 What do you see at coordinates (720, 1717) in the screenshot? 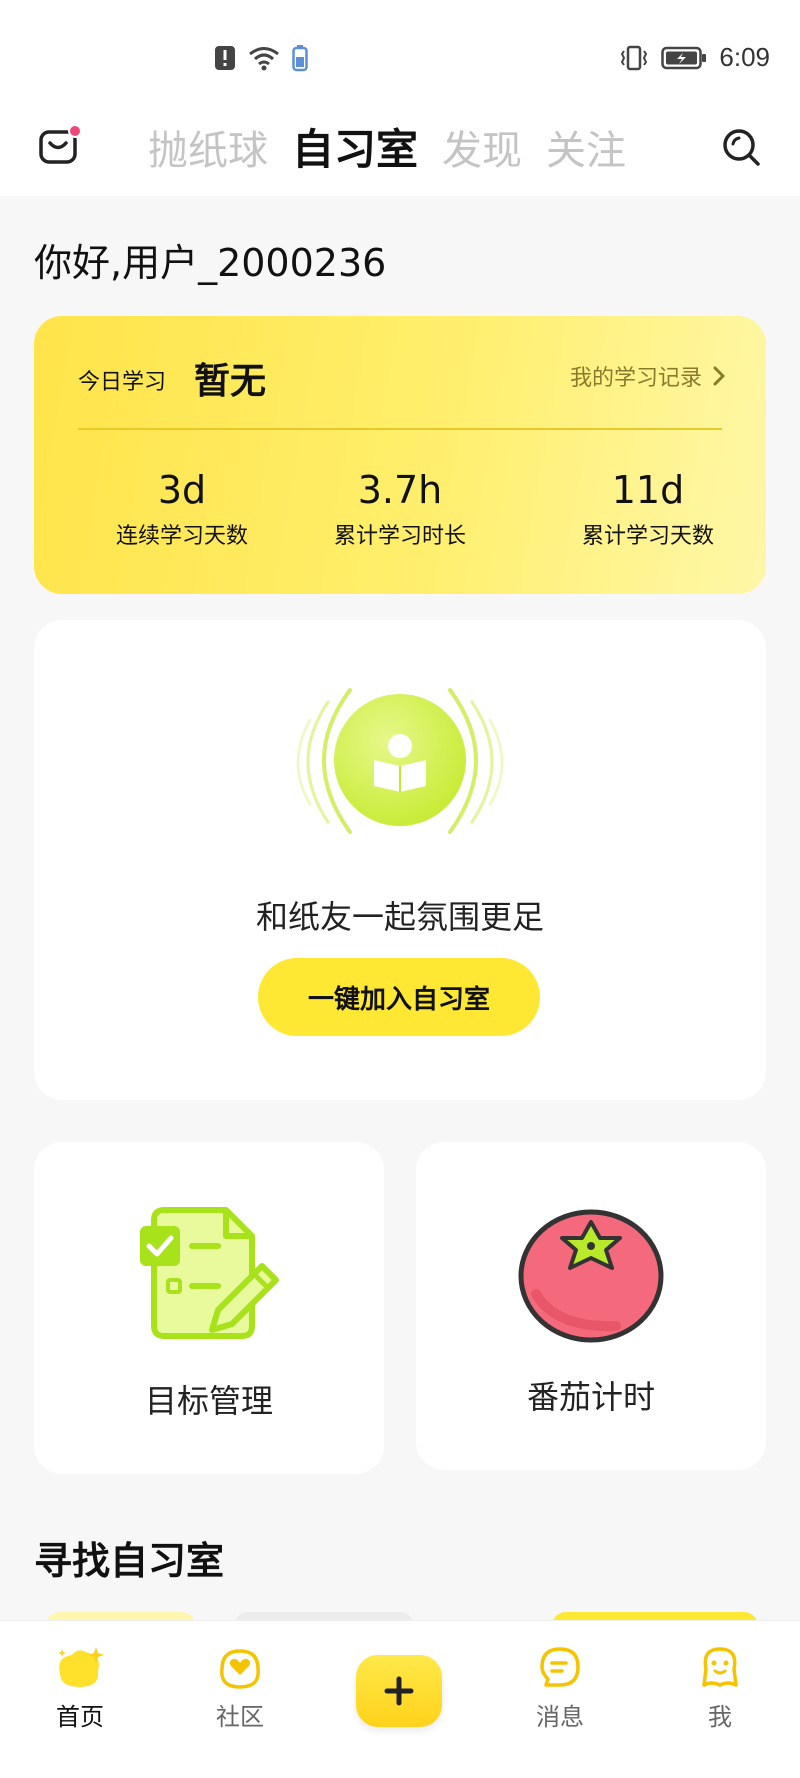
I see `nav-me-label: 我` at bounding box center [720, 1717].